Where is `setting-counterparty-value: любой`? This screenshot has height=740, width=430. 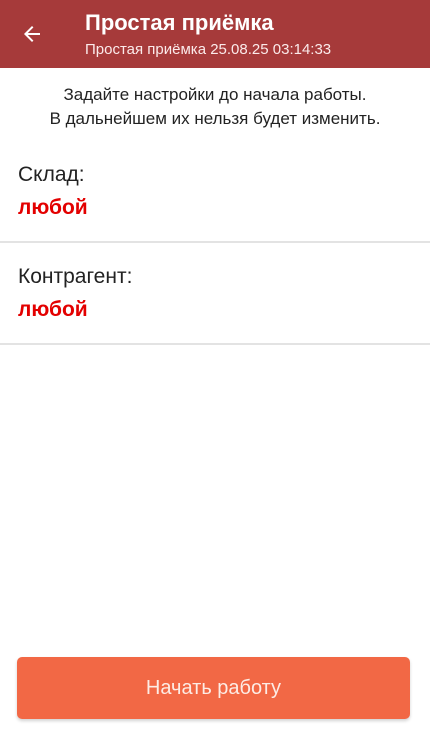
setting-counterparty-value: любой is located at coordinates (53, 309).